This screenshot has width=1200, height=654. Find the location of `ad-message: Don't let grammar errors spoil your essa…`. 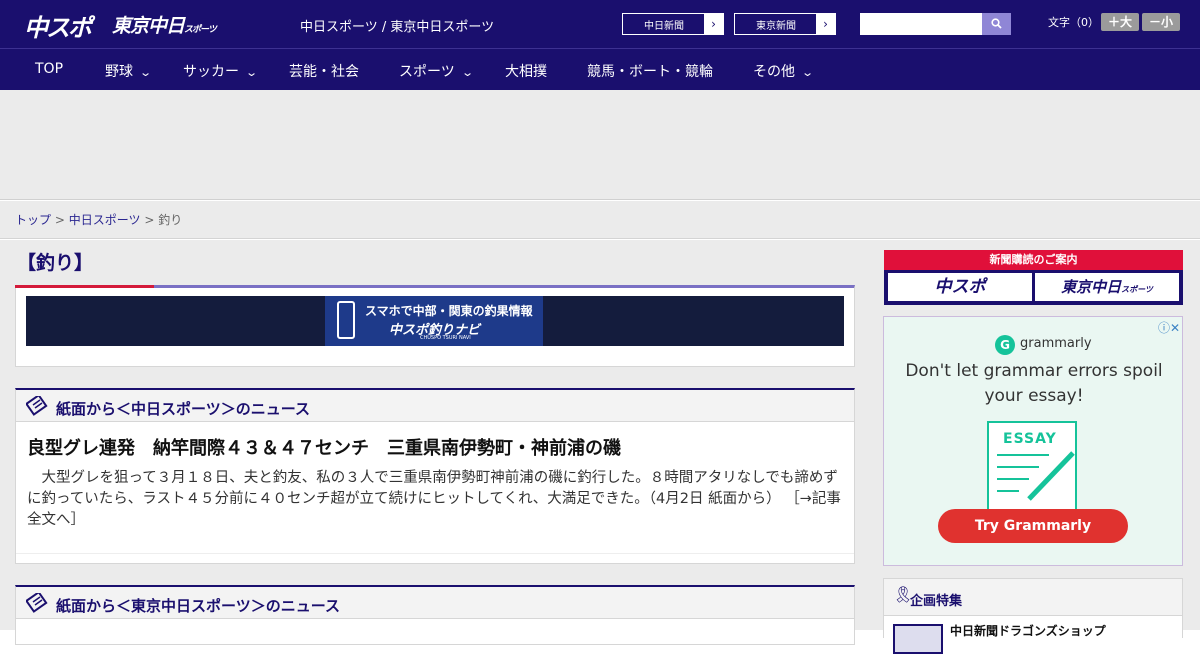

ad-message: Don't let grammar errors spoil your essa… is located at coordinates (1034, 383).